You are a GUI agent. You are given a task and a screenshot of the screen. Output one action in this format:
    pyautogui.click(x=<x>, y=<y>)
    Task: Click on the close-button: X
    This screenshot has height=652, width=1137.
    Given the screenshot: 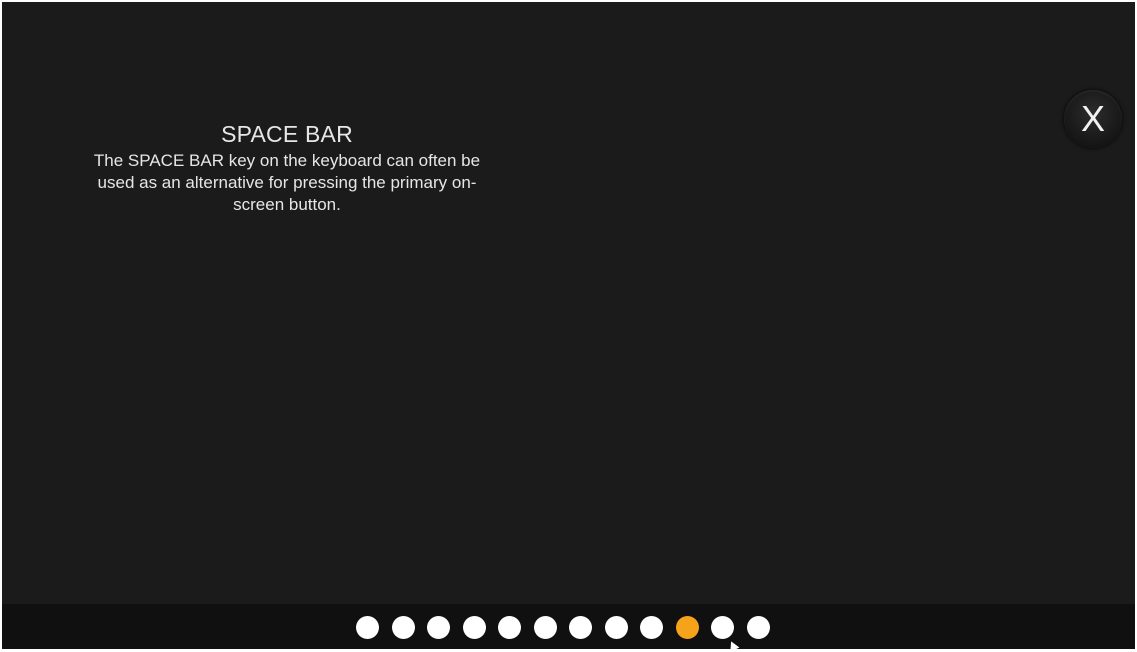 What is the action you would take?
    pyautogui.click(x=1093, y=119)
    